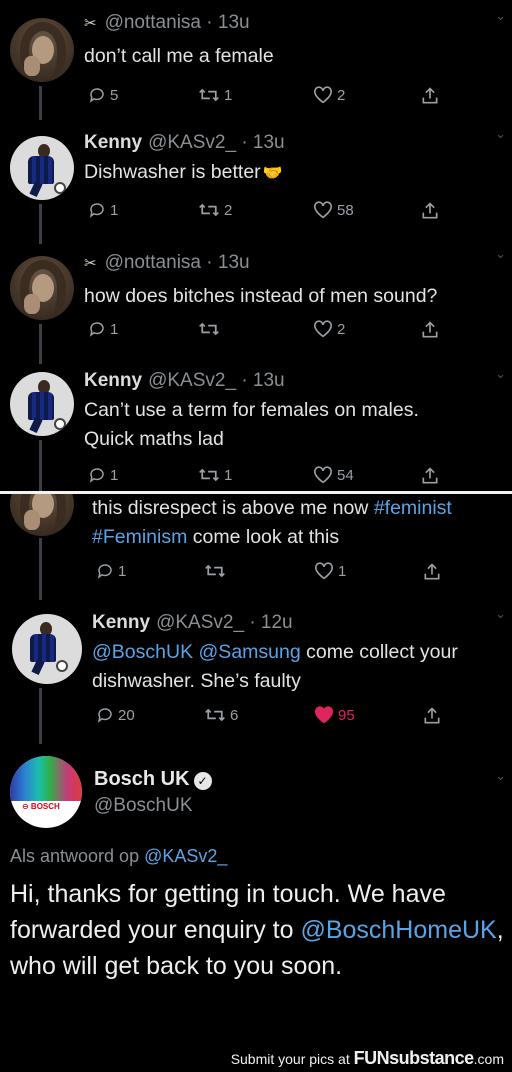  What do you see at coordinates (286, 23) in the screenshot?
I see `tweet-header: ✂ @nottanisa · 13u` at bounding box center [286, 23].